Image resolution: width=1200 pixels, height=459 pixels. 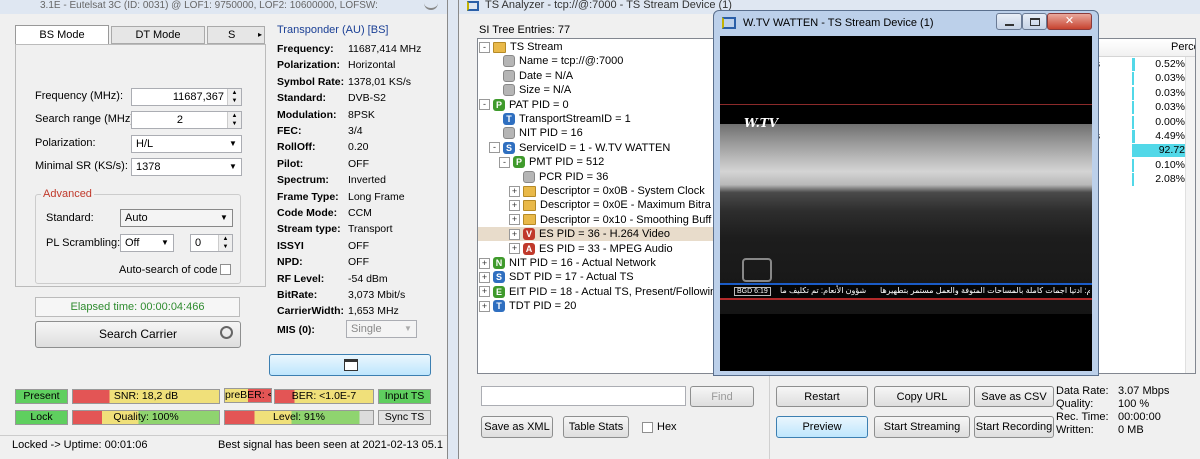 I want to click on video-n-logo, so click(x=757, y=270).